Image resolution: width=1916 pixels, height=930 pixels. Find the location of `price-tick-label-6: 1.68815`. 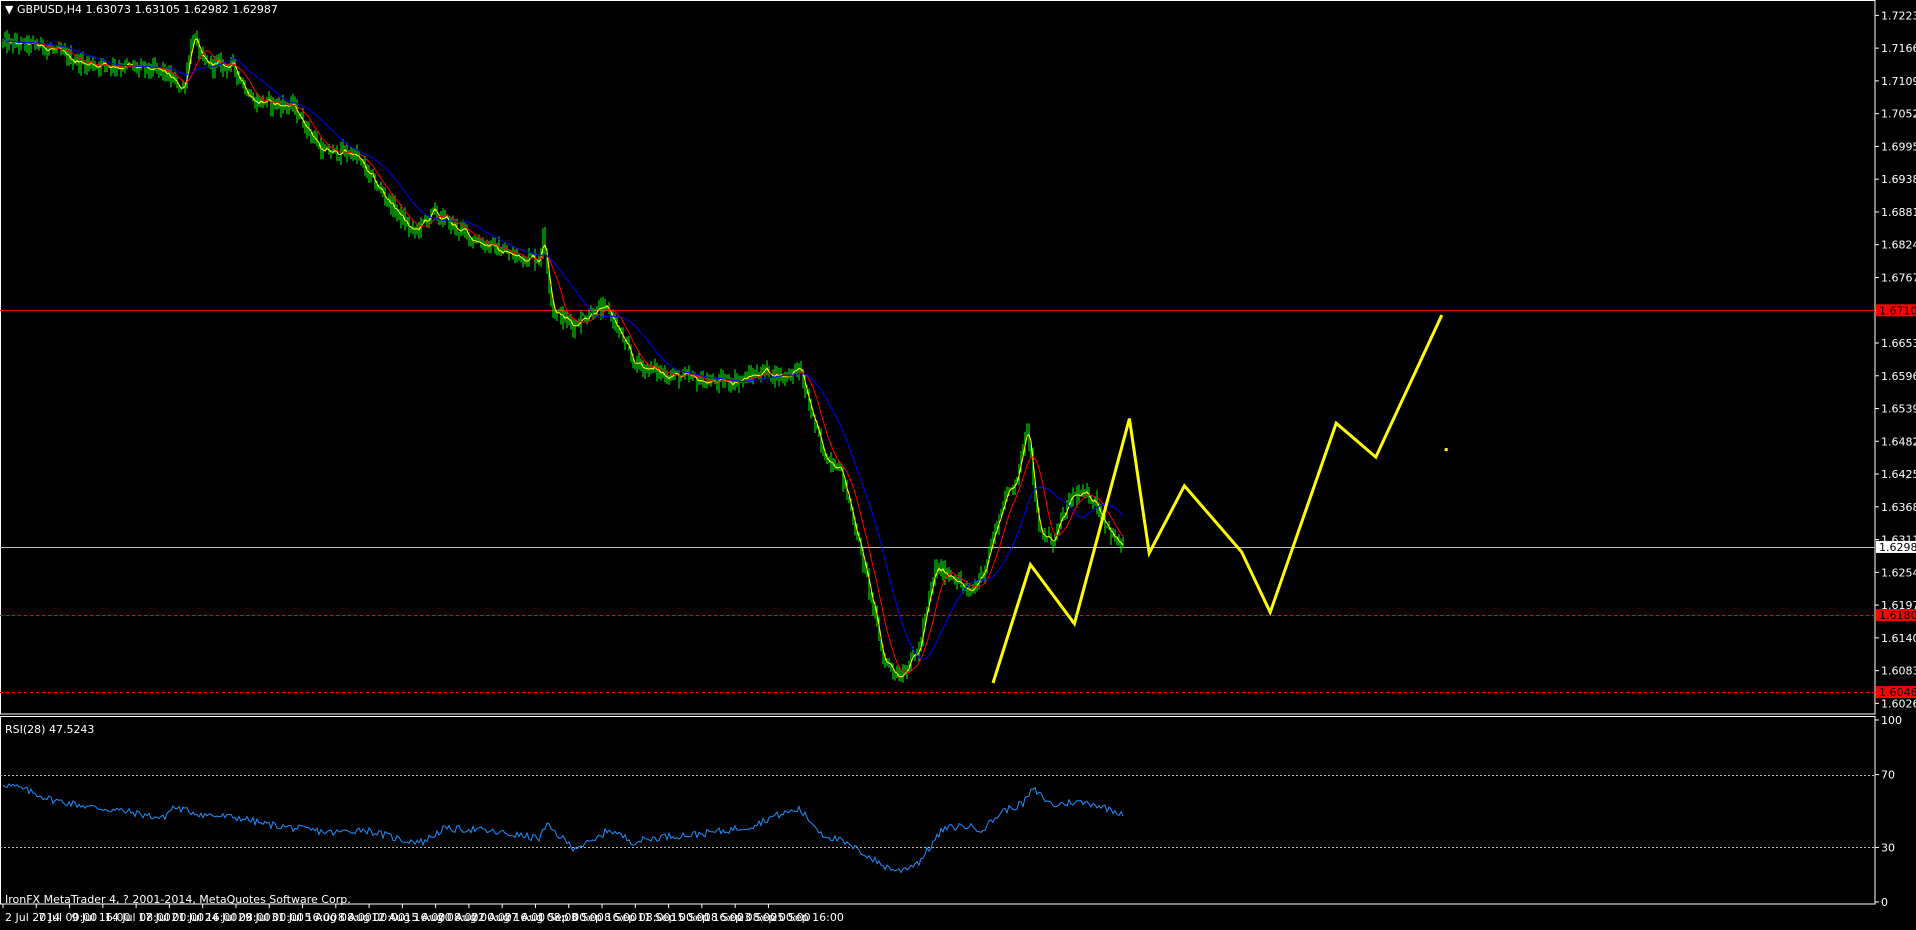

price-tick-label-6: 1.68815 is located at coordinates (1898, 212).